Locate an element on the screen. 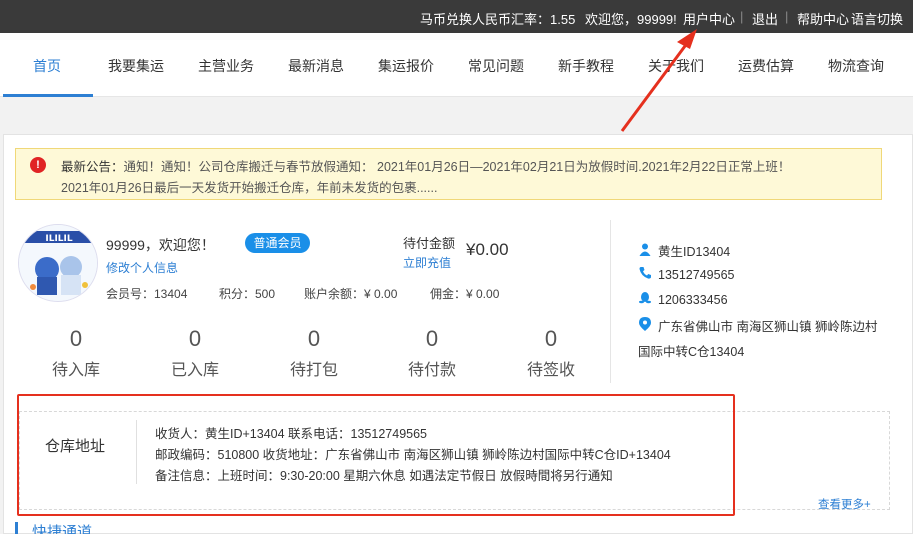  counter-inbound: 0 已入库 is located at coordinates (195, 353).